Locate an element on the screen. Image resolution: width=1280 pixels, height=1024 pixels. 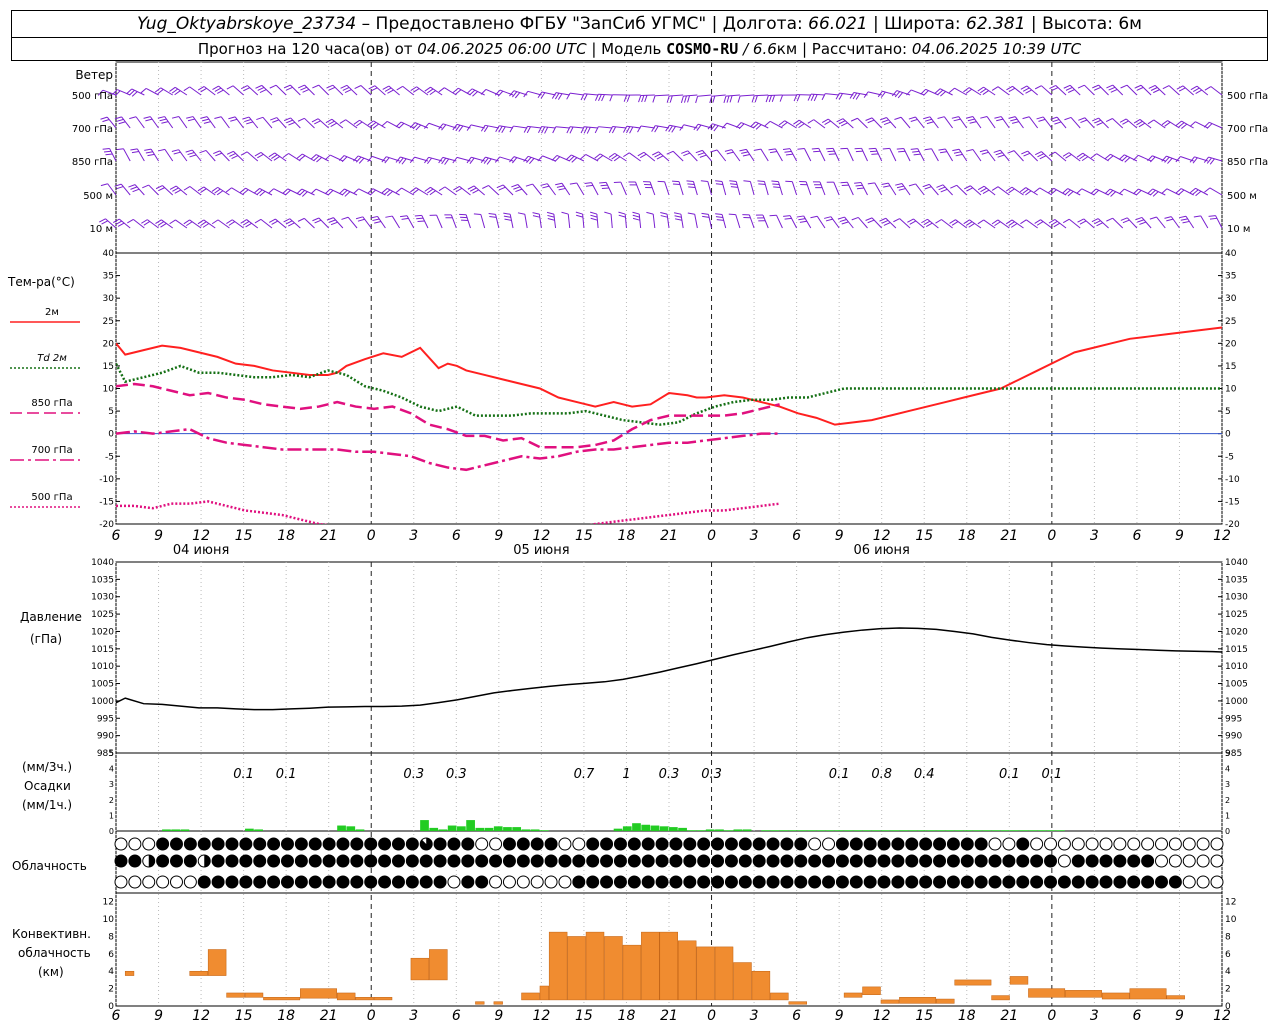
temp-legend-label: 500 гПа is located at coordinates (51, 497).